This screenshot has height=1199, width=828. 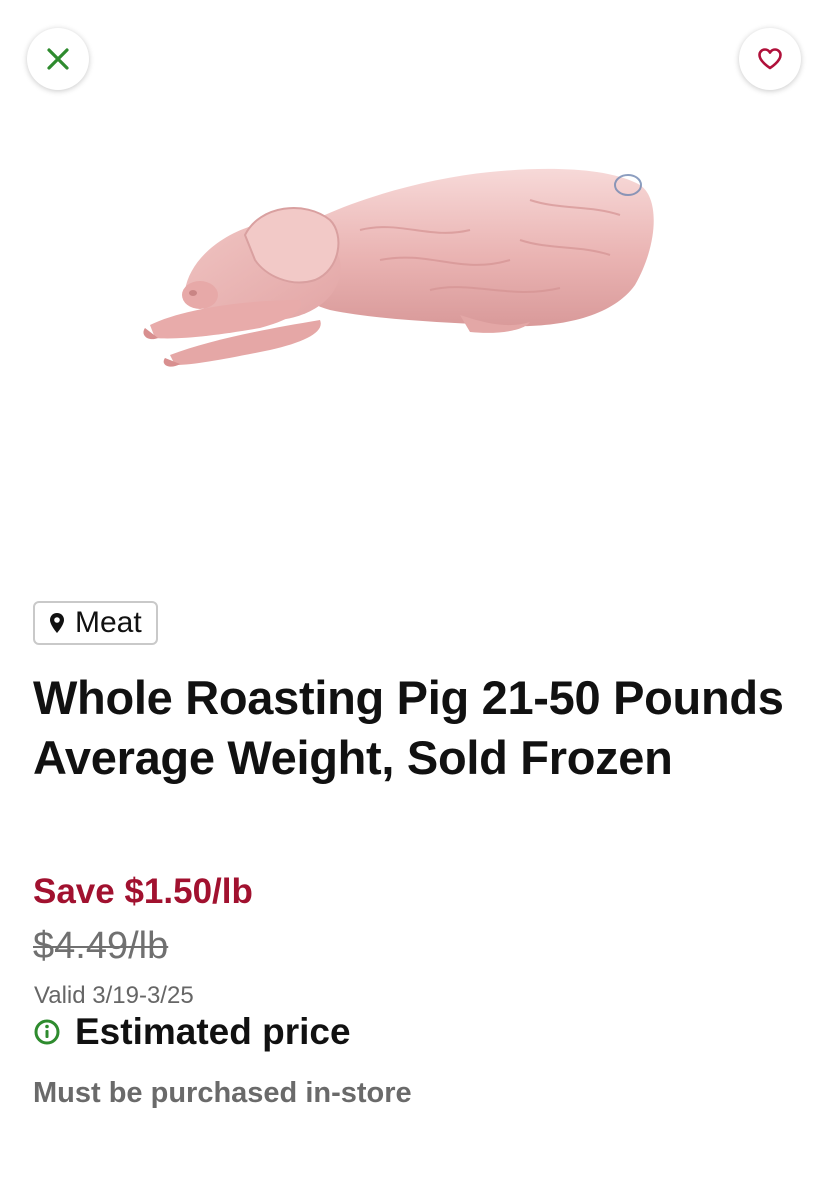 What do you see at coordinates (213, 1031) in the screenshot?
I see `estimated-price-label: Estimated price` at bounding box center [213, 1031].